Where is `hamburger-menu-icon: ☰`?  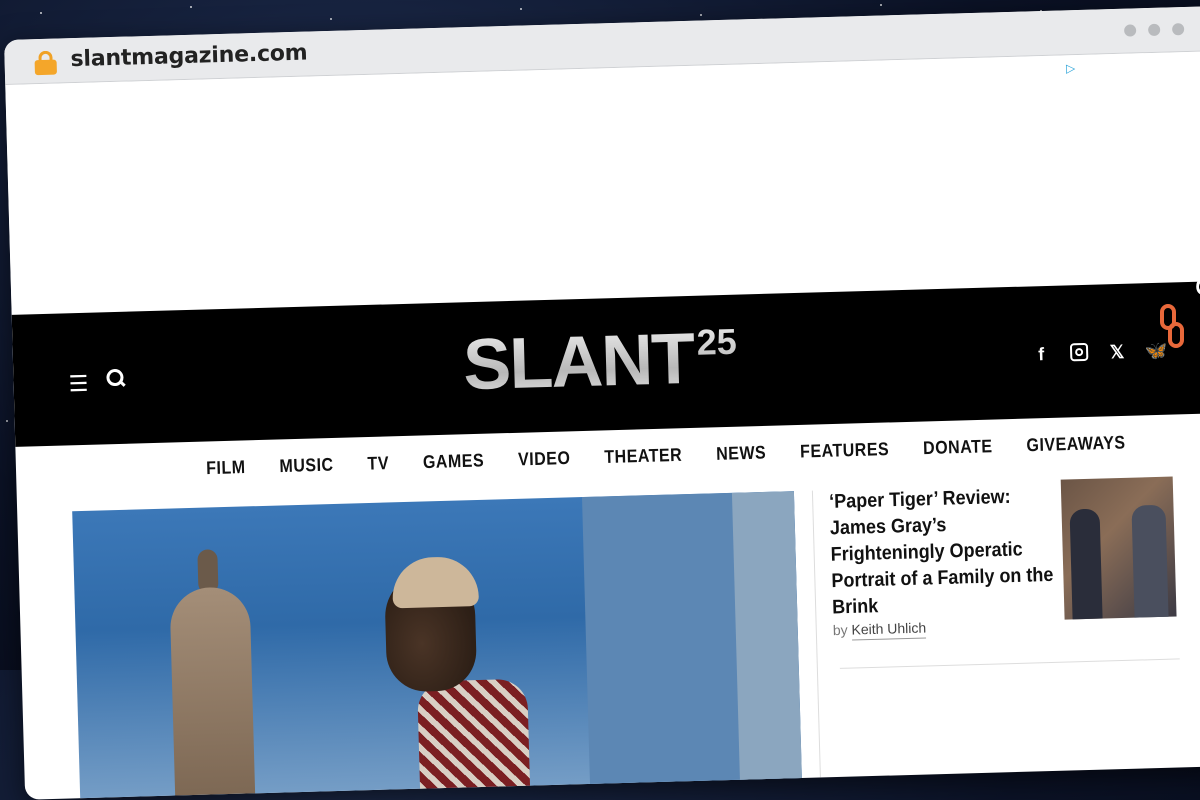
hamburger-menu-icon: ☰ is located at coordinates (78, 384).